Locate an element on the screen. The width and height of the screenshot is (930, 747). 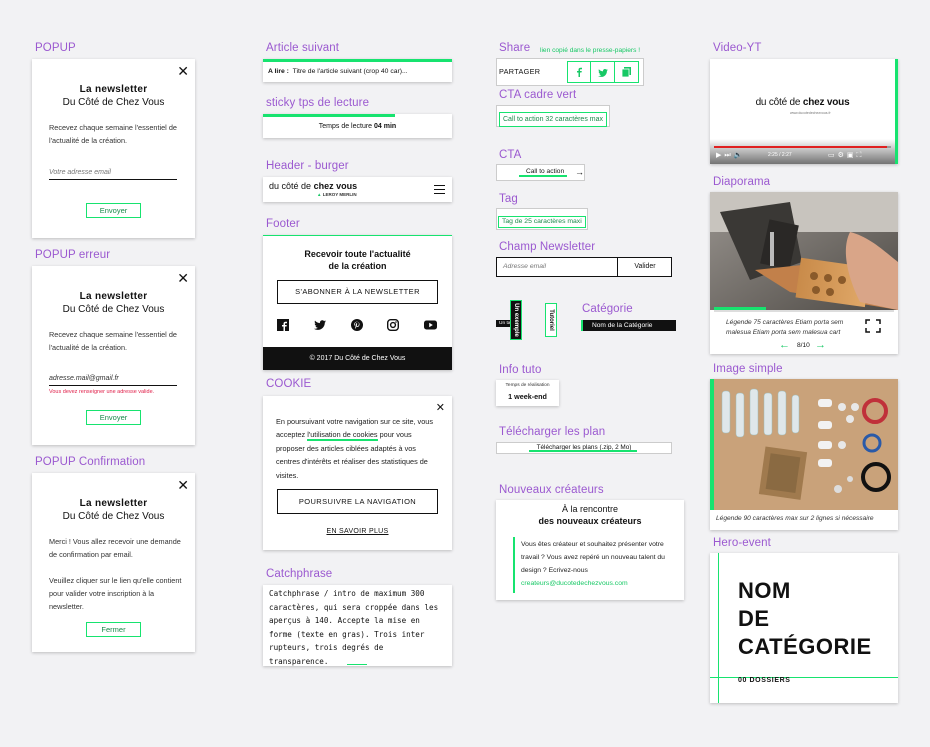
newsletter-email-input: Adresse email is located at coordinates (524, 266).